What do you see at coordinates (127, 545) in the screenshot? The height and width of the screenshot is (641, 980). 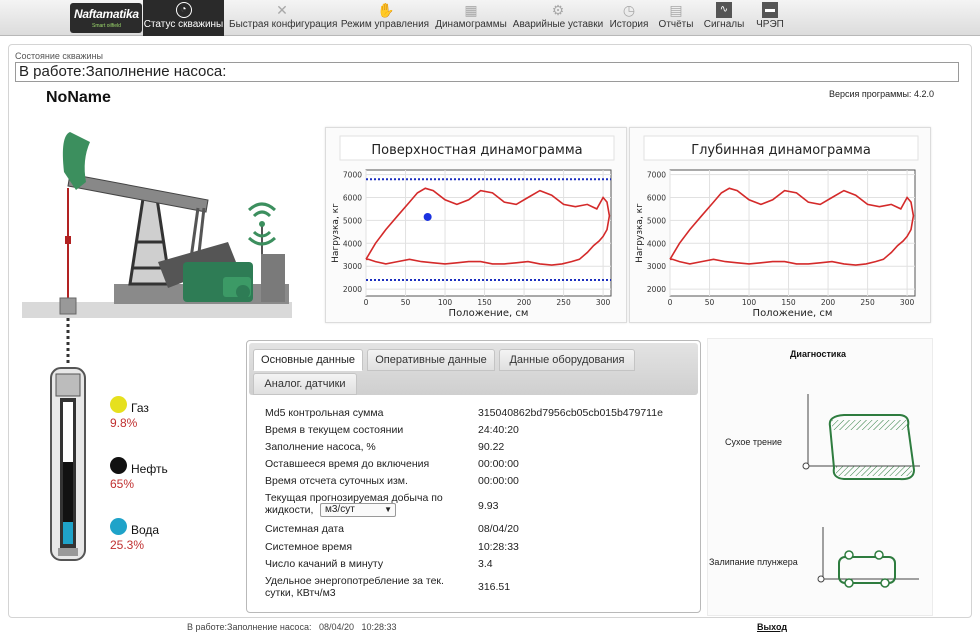 I see `water-value: 25.3%` at bounding box center [127, 545].